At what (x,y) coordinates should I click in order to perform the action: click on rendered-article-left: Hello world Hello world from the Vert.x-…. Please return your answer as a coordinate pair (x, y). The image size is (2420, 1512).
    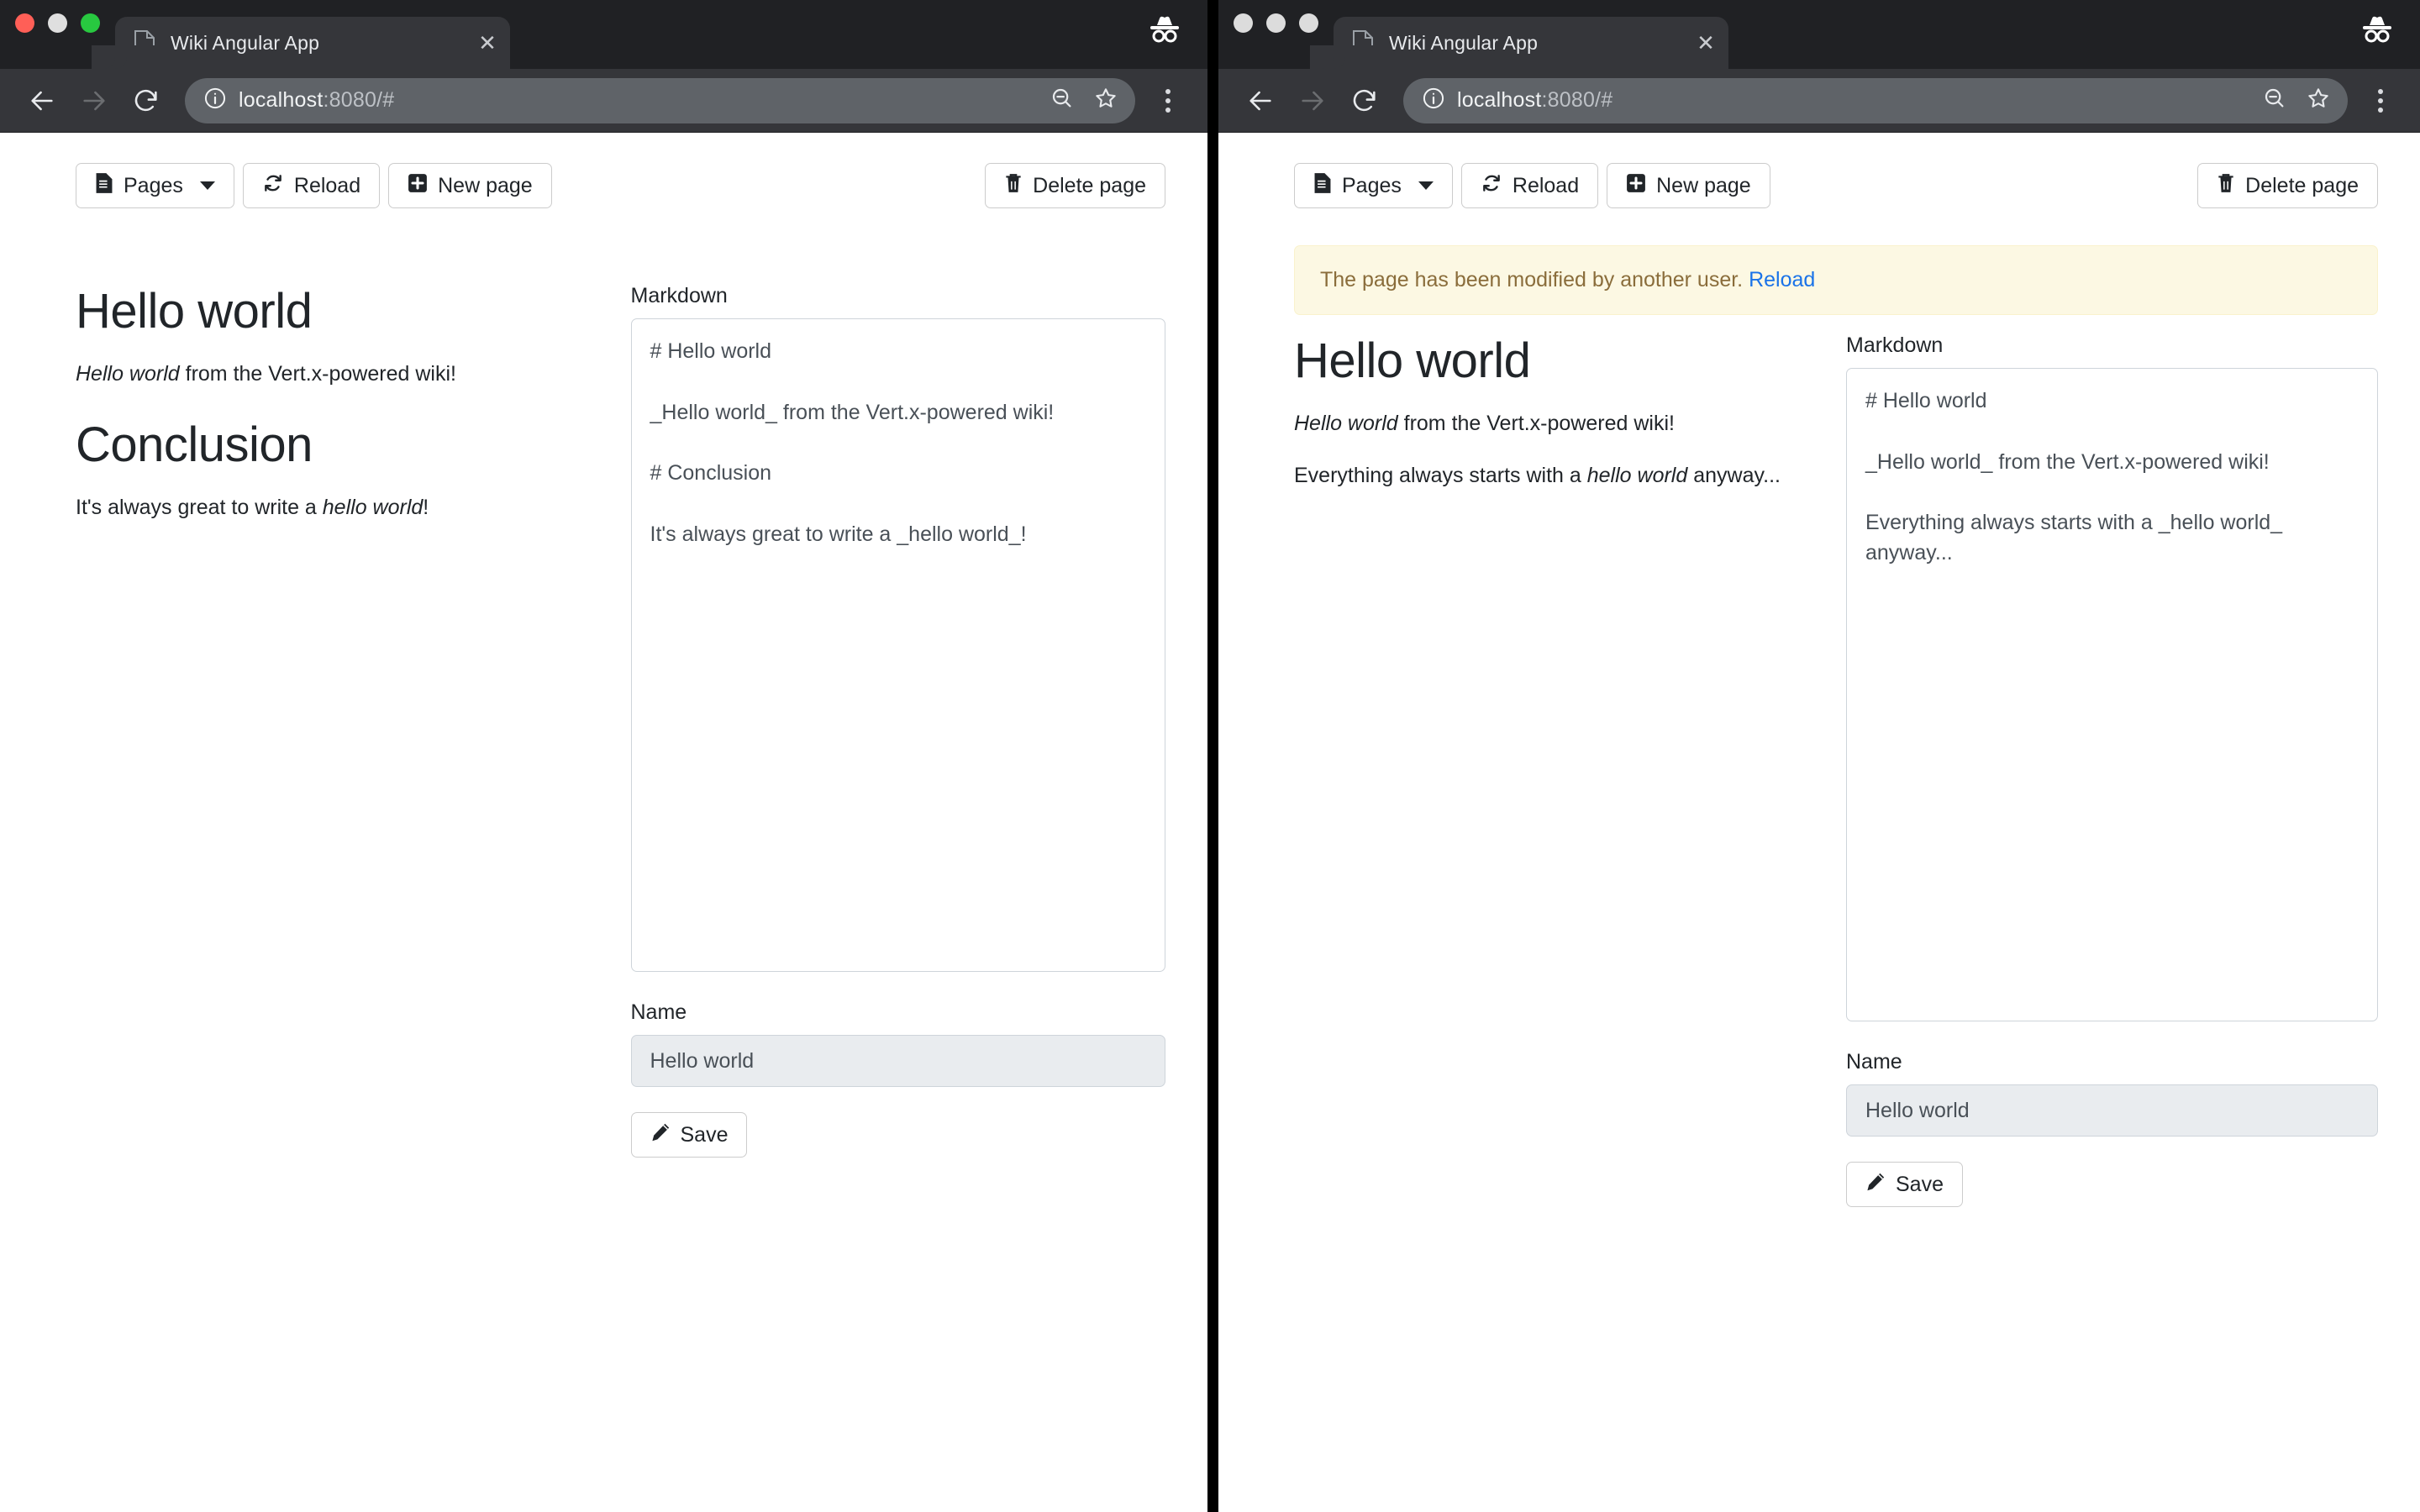
    Looking at the image, I should click on (344, 721).